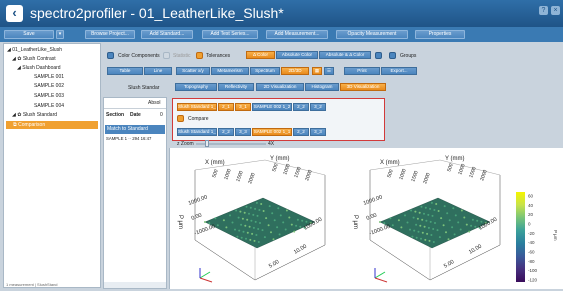 This screenshot has height=291, width=563. What do you see at coordinates (520, 237) in the screenshot?
I see `legend-gradient-bar` at bounding box center [520, 237].